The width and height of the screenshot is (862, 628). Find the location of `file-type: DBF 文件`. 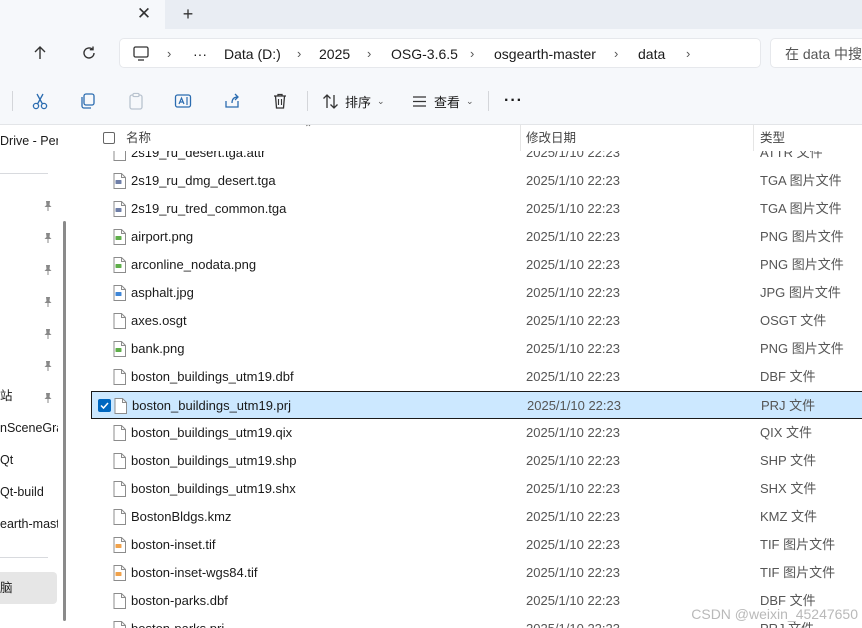

file-type: DBF 文件 is located at coordinates (788, 376).